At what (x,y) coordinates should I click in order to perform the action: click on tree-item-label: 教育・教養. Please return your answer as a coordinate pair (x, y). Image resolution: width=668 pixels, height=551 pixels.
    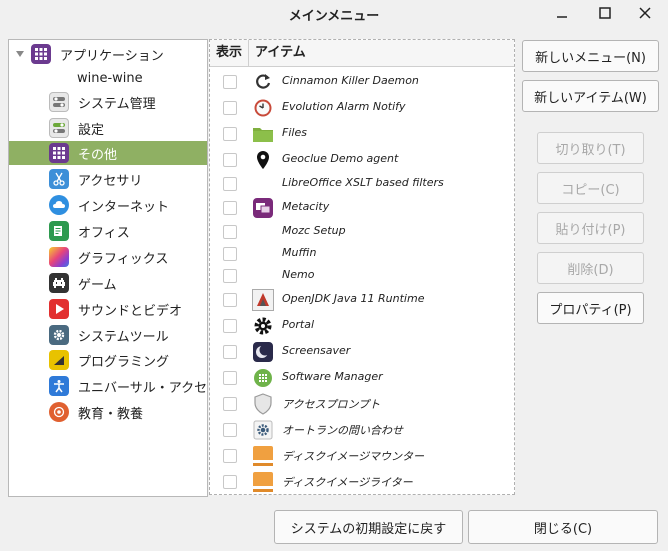
    Looking at the image, I should click on (111, 414).